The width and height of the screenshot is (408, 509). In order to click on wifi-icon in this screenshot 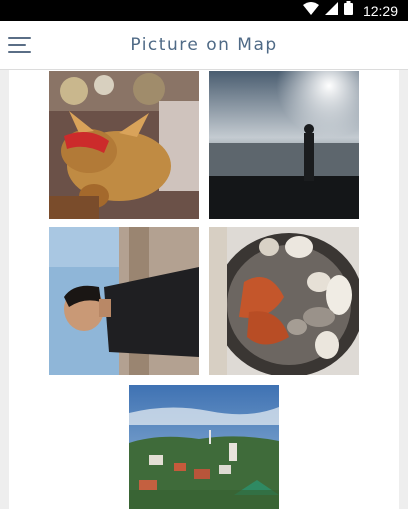, I will do `click(310, 10)`.